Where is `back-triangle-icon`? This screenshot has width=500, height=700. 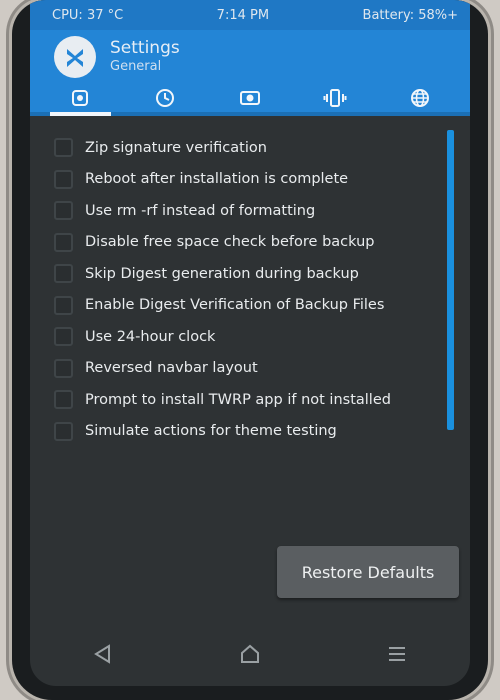 back-triangle-icon is located at coordinates (102, 654).